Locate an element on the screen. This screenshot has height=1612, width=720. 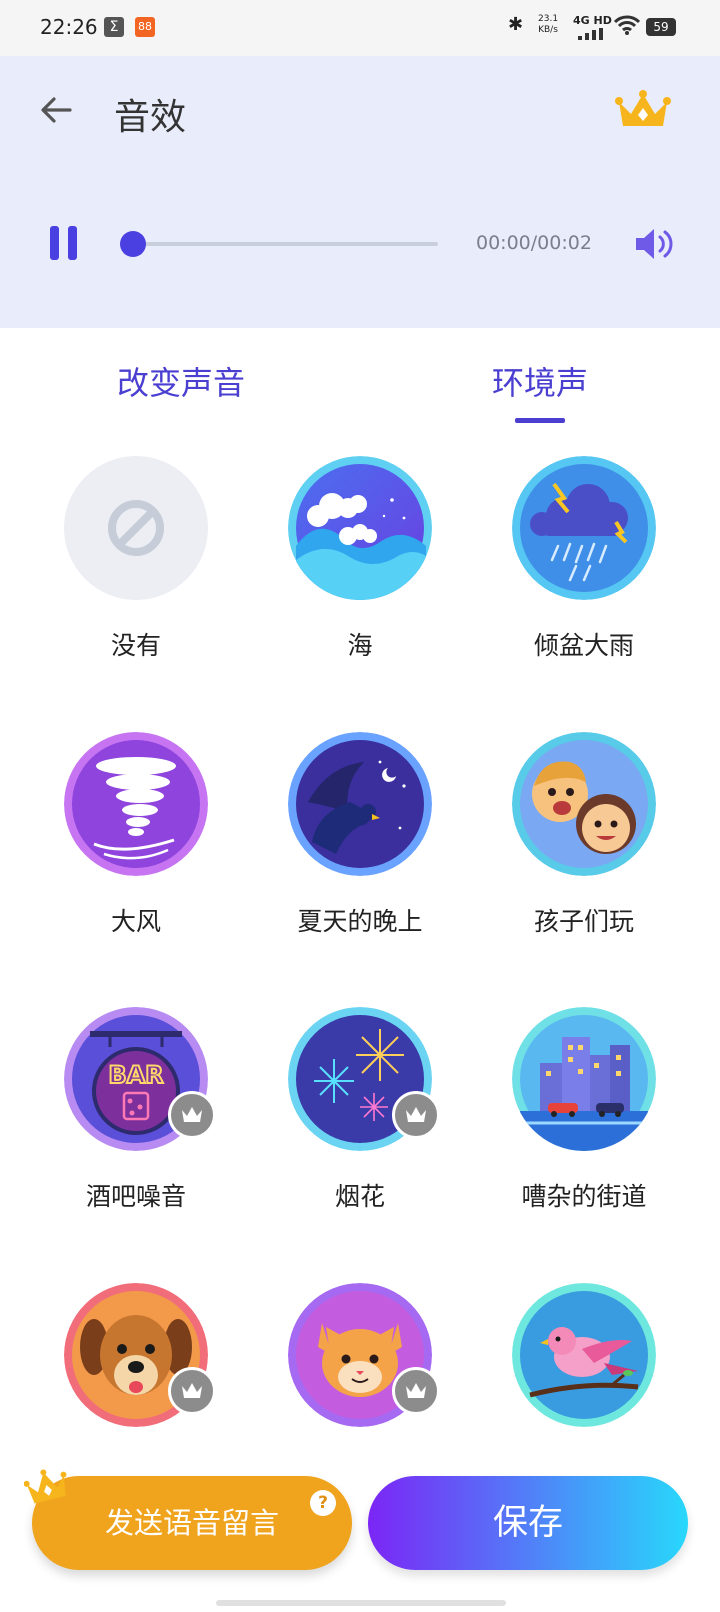
playback-time: 00:00/00:02 is located at coordinates (534, 243).